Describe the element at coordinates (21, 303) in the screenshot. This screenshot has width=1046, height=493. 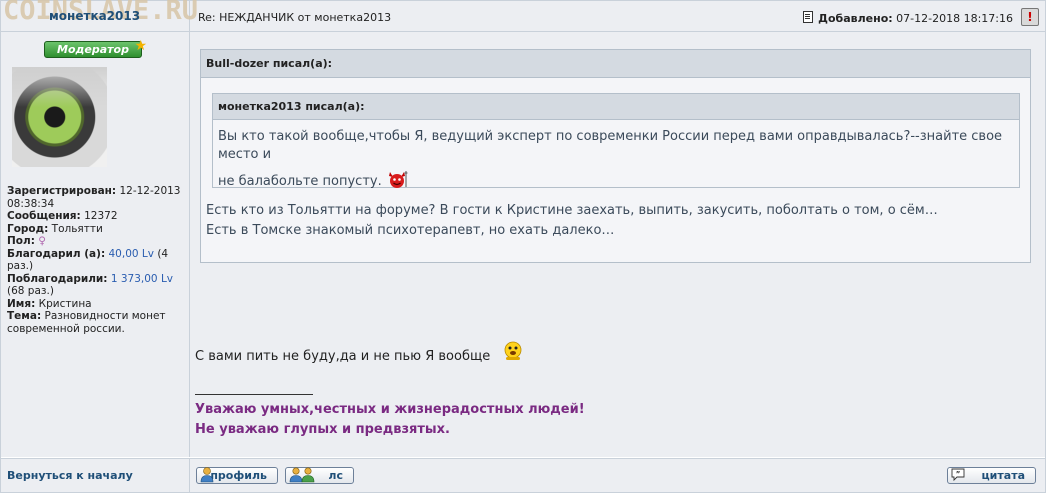
I see `name-label: Имя:` at that location.